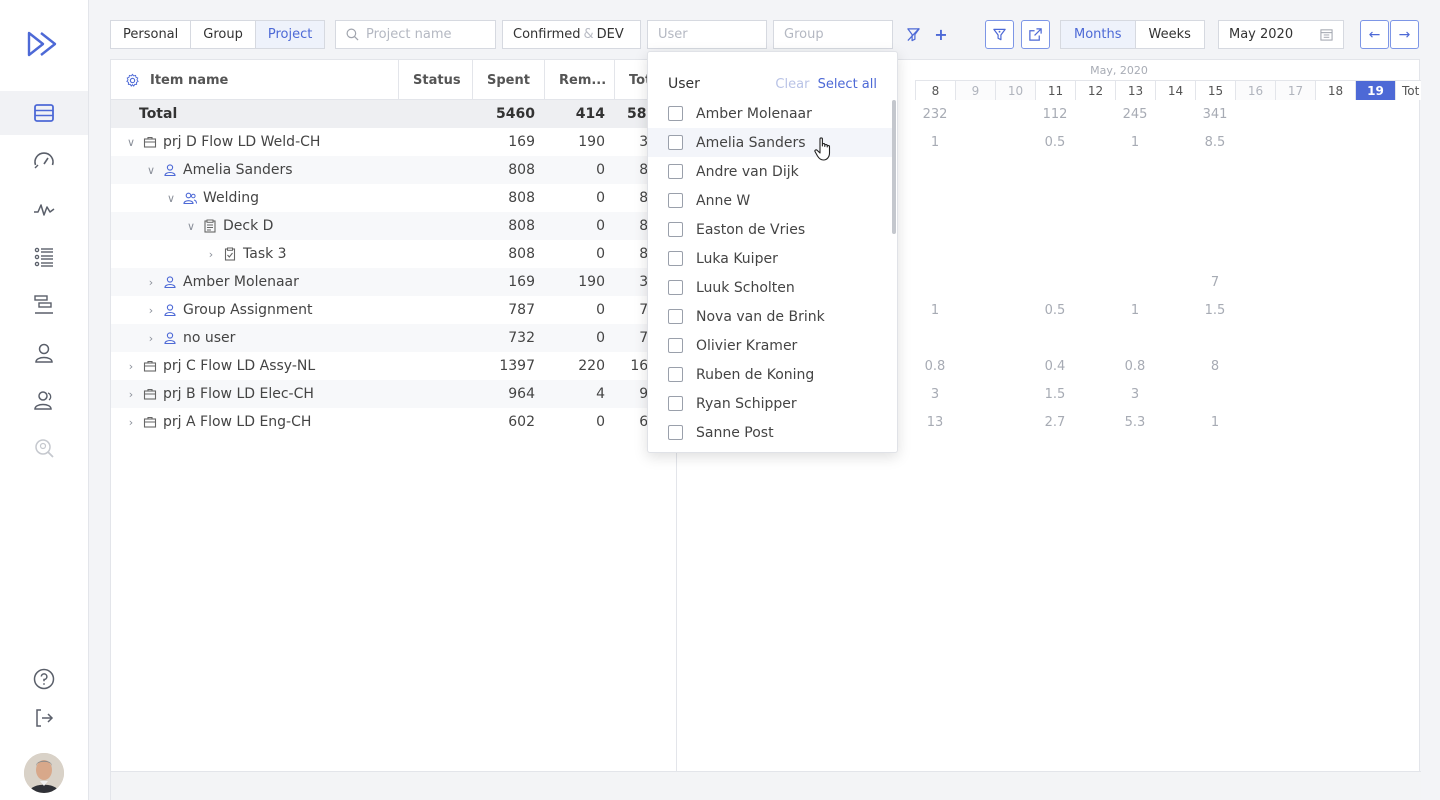  I want to click on timeline-cell: 112, so click(1055, 114).